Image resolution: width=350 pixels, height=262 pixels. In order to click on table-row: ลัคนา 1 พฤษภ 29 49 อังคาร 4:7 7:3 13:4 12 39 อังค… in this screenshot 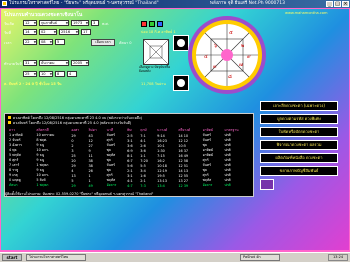, I will do `click(130, 185)`.